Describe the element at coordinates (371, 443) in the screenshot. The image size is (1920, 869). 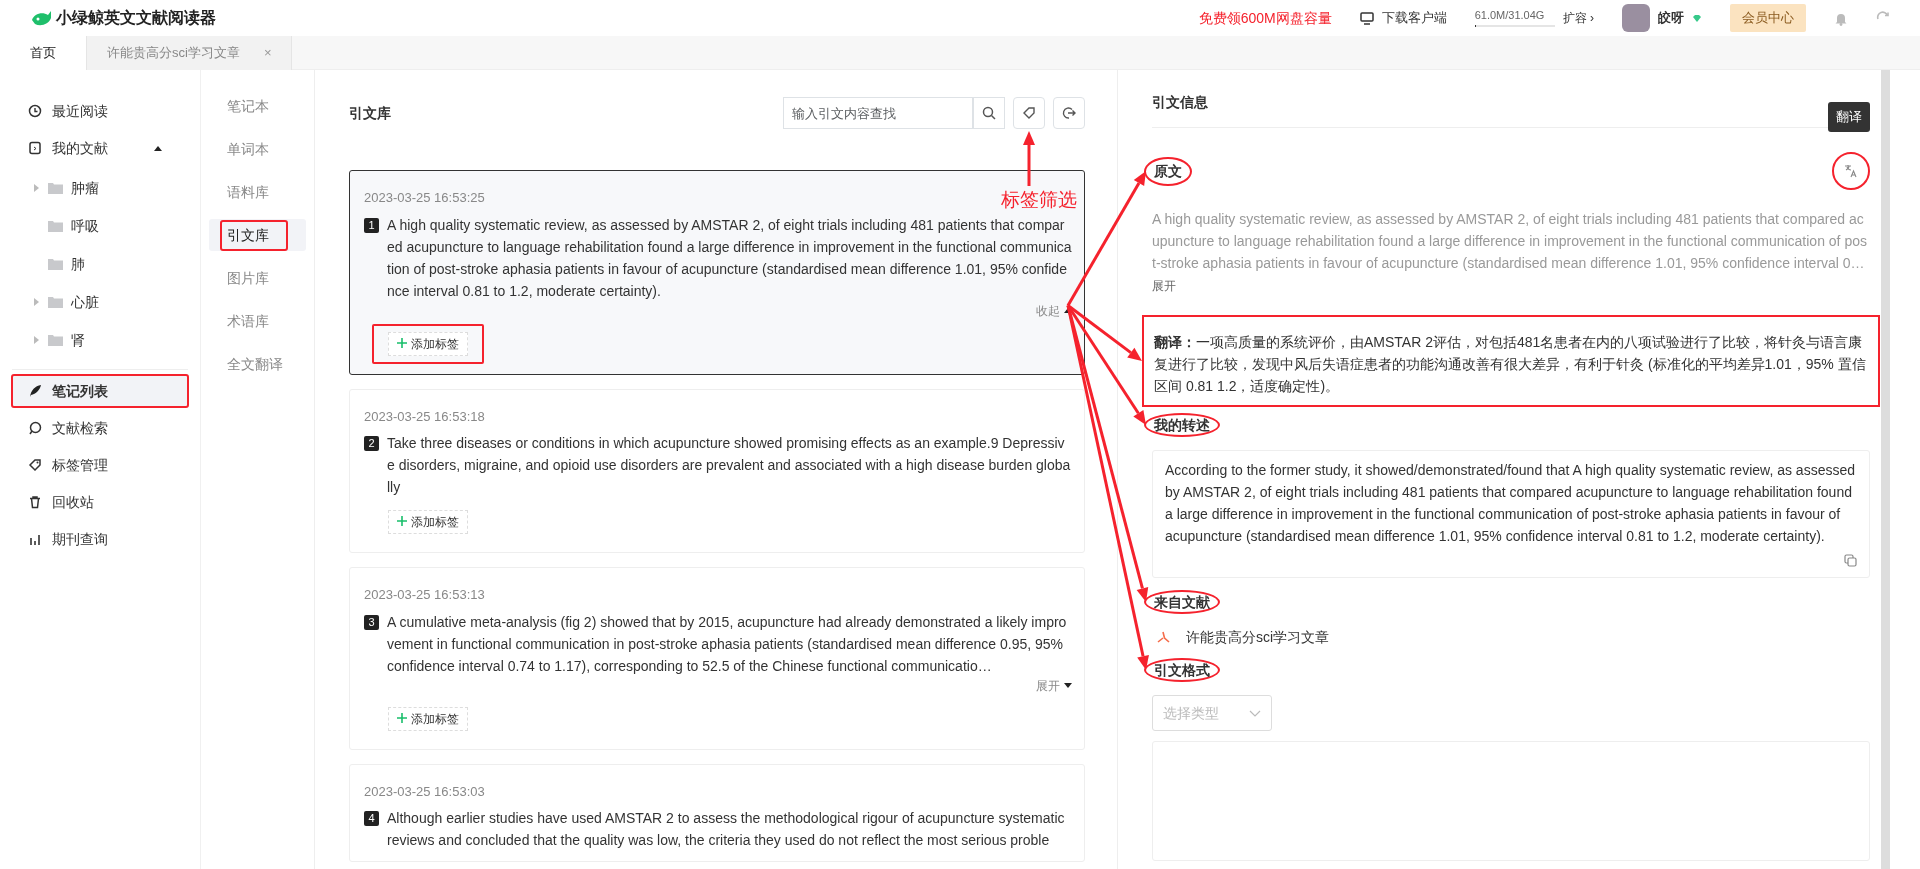
I see `index-badge: 2` at that location.